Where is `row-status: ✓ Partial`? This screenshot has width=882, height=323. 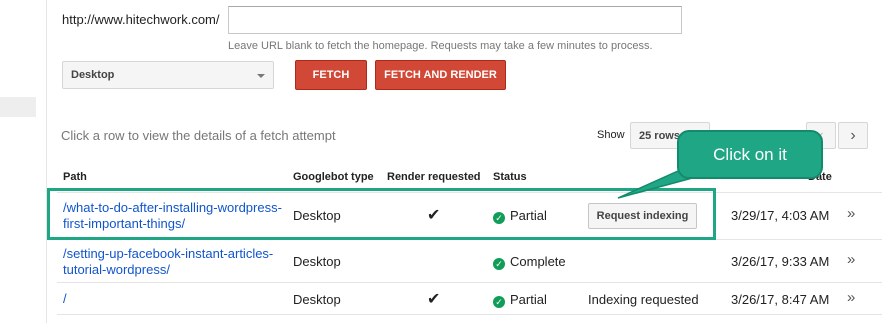 row-status: ✓ Partial is located at coordinates (520, 300).